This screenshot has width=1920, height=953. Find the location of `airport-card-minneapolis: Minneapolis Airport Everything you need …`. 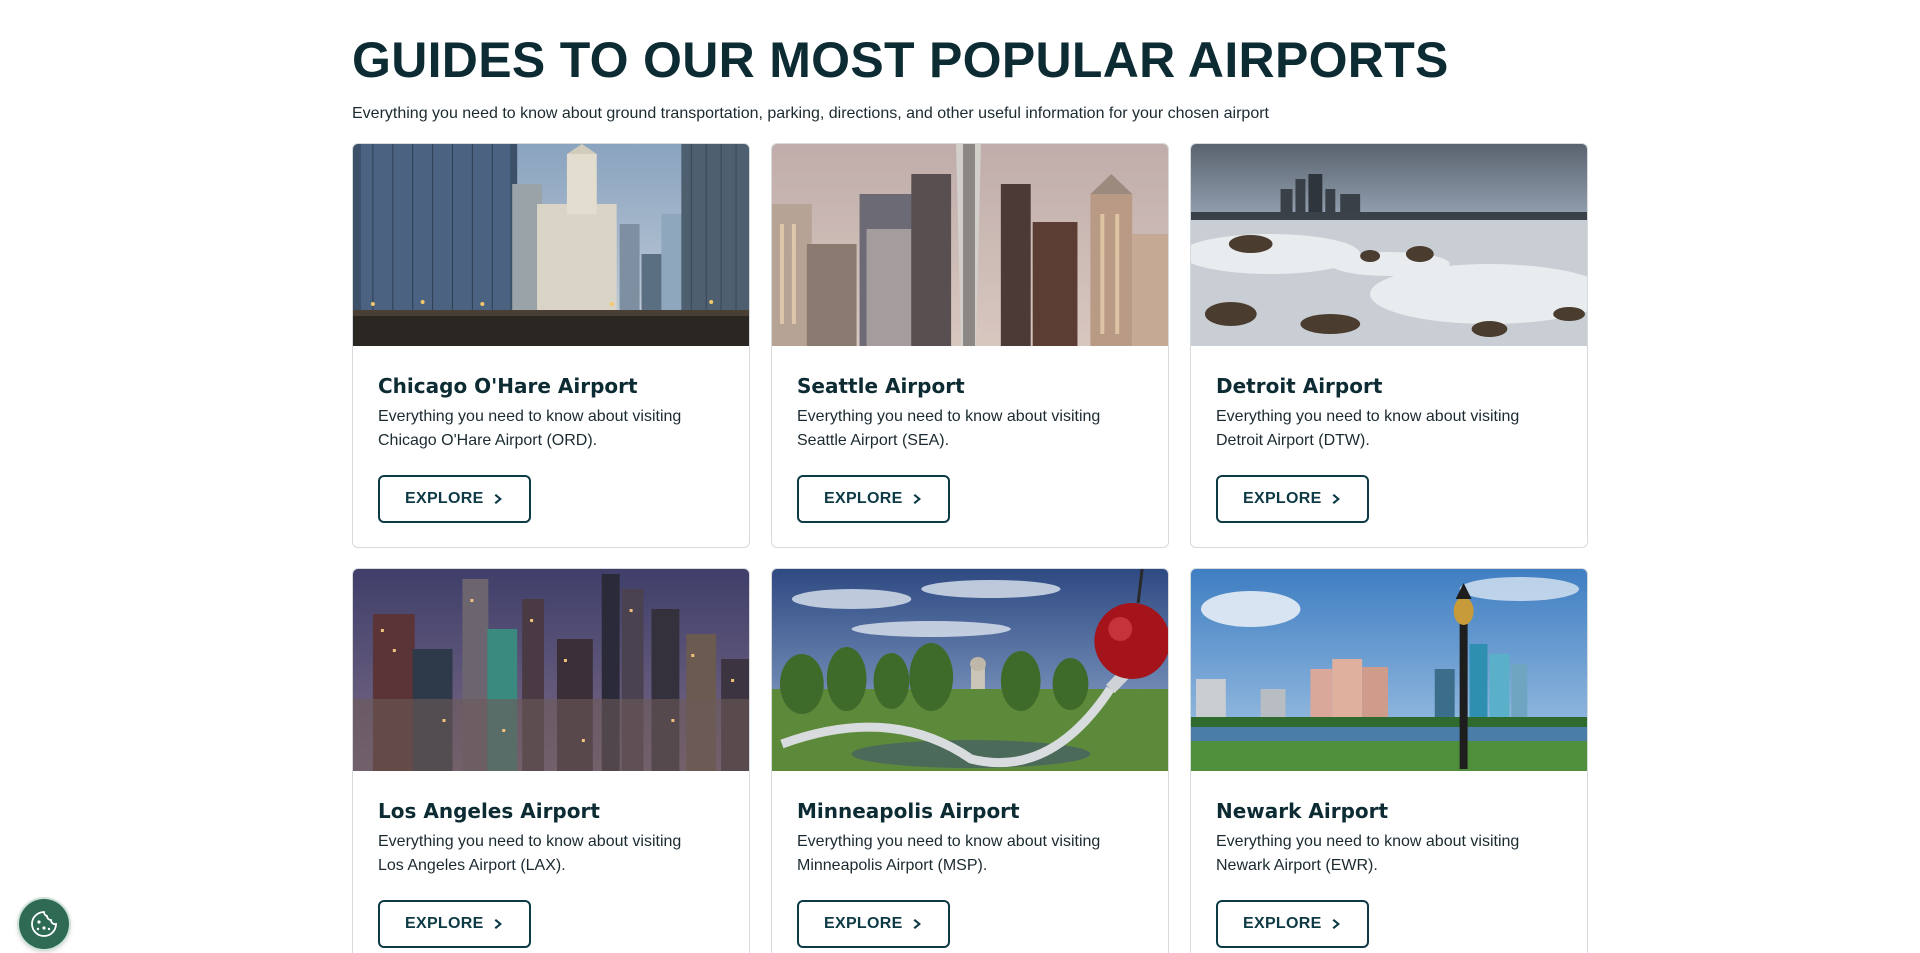

airport-card-minneapolis: Minneapolis Airport Everything you need … is located at coordinates (970, 760).